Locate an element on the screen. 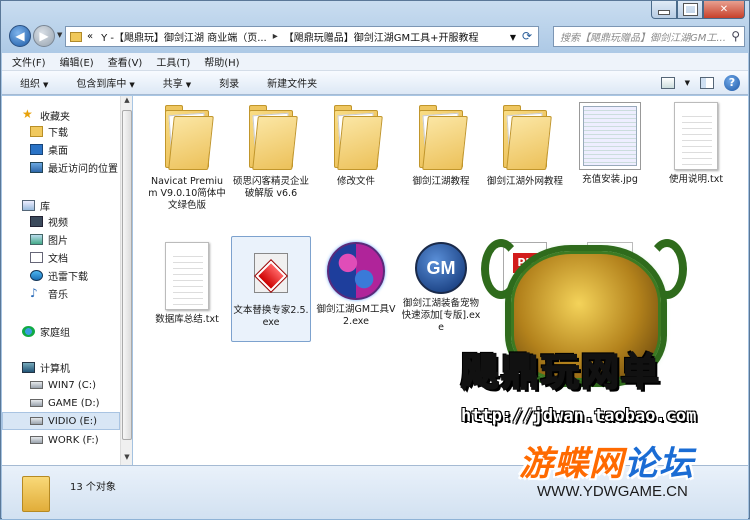 The height and width of the screenshot is (520, 750). scrollbar-thumb is located at coordinates (127, 275).